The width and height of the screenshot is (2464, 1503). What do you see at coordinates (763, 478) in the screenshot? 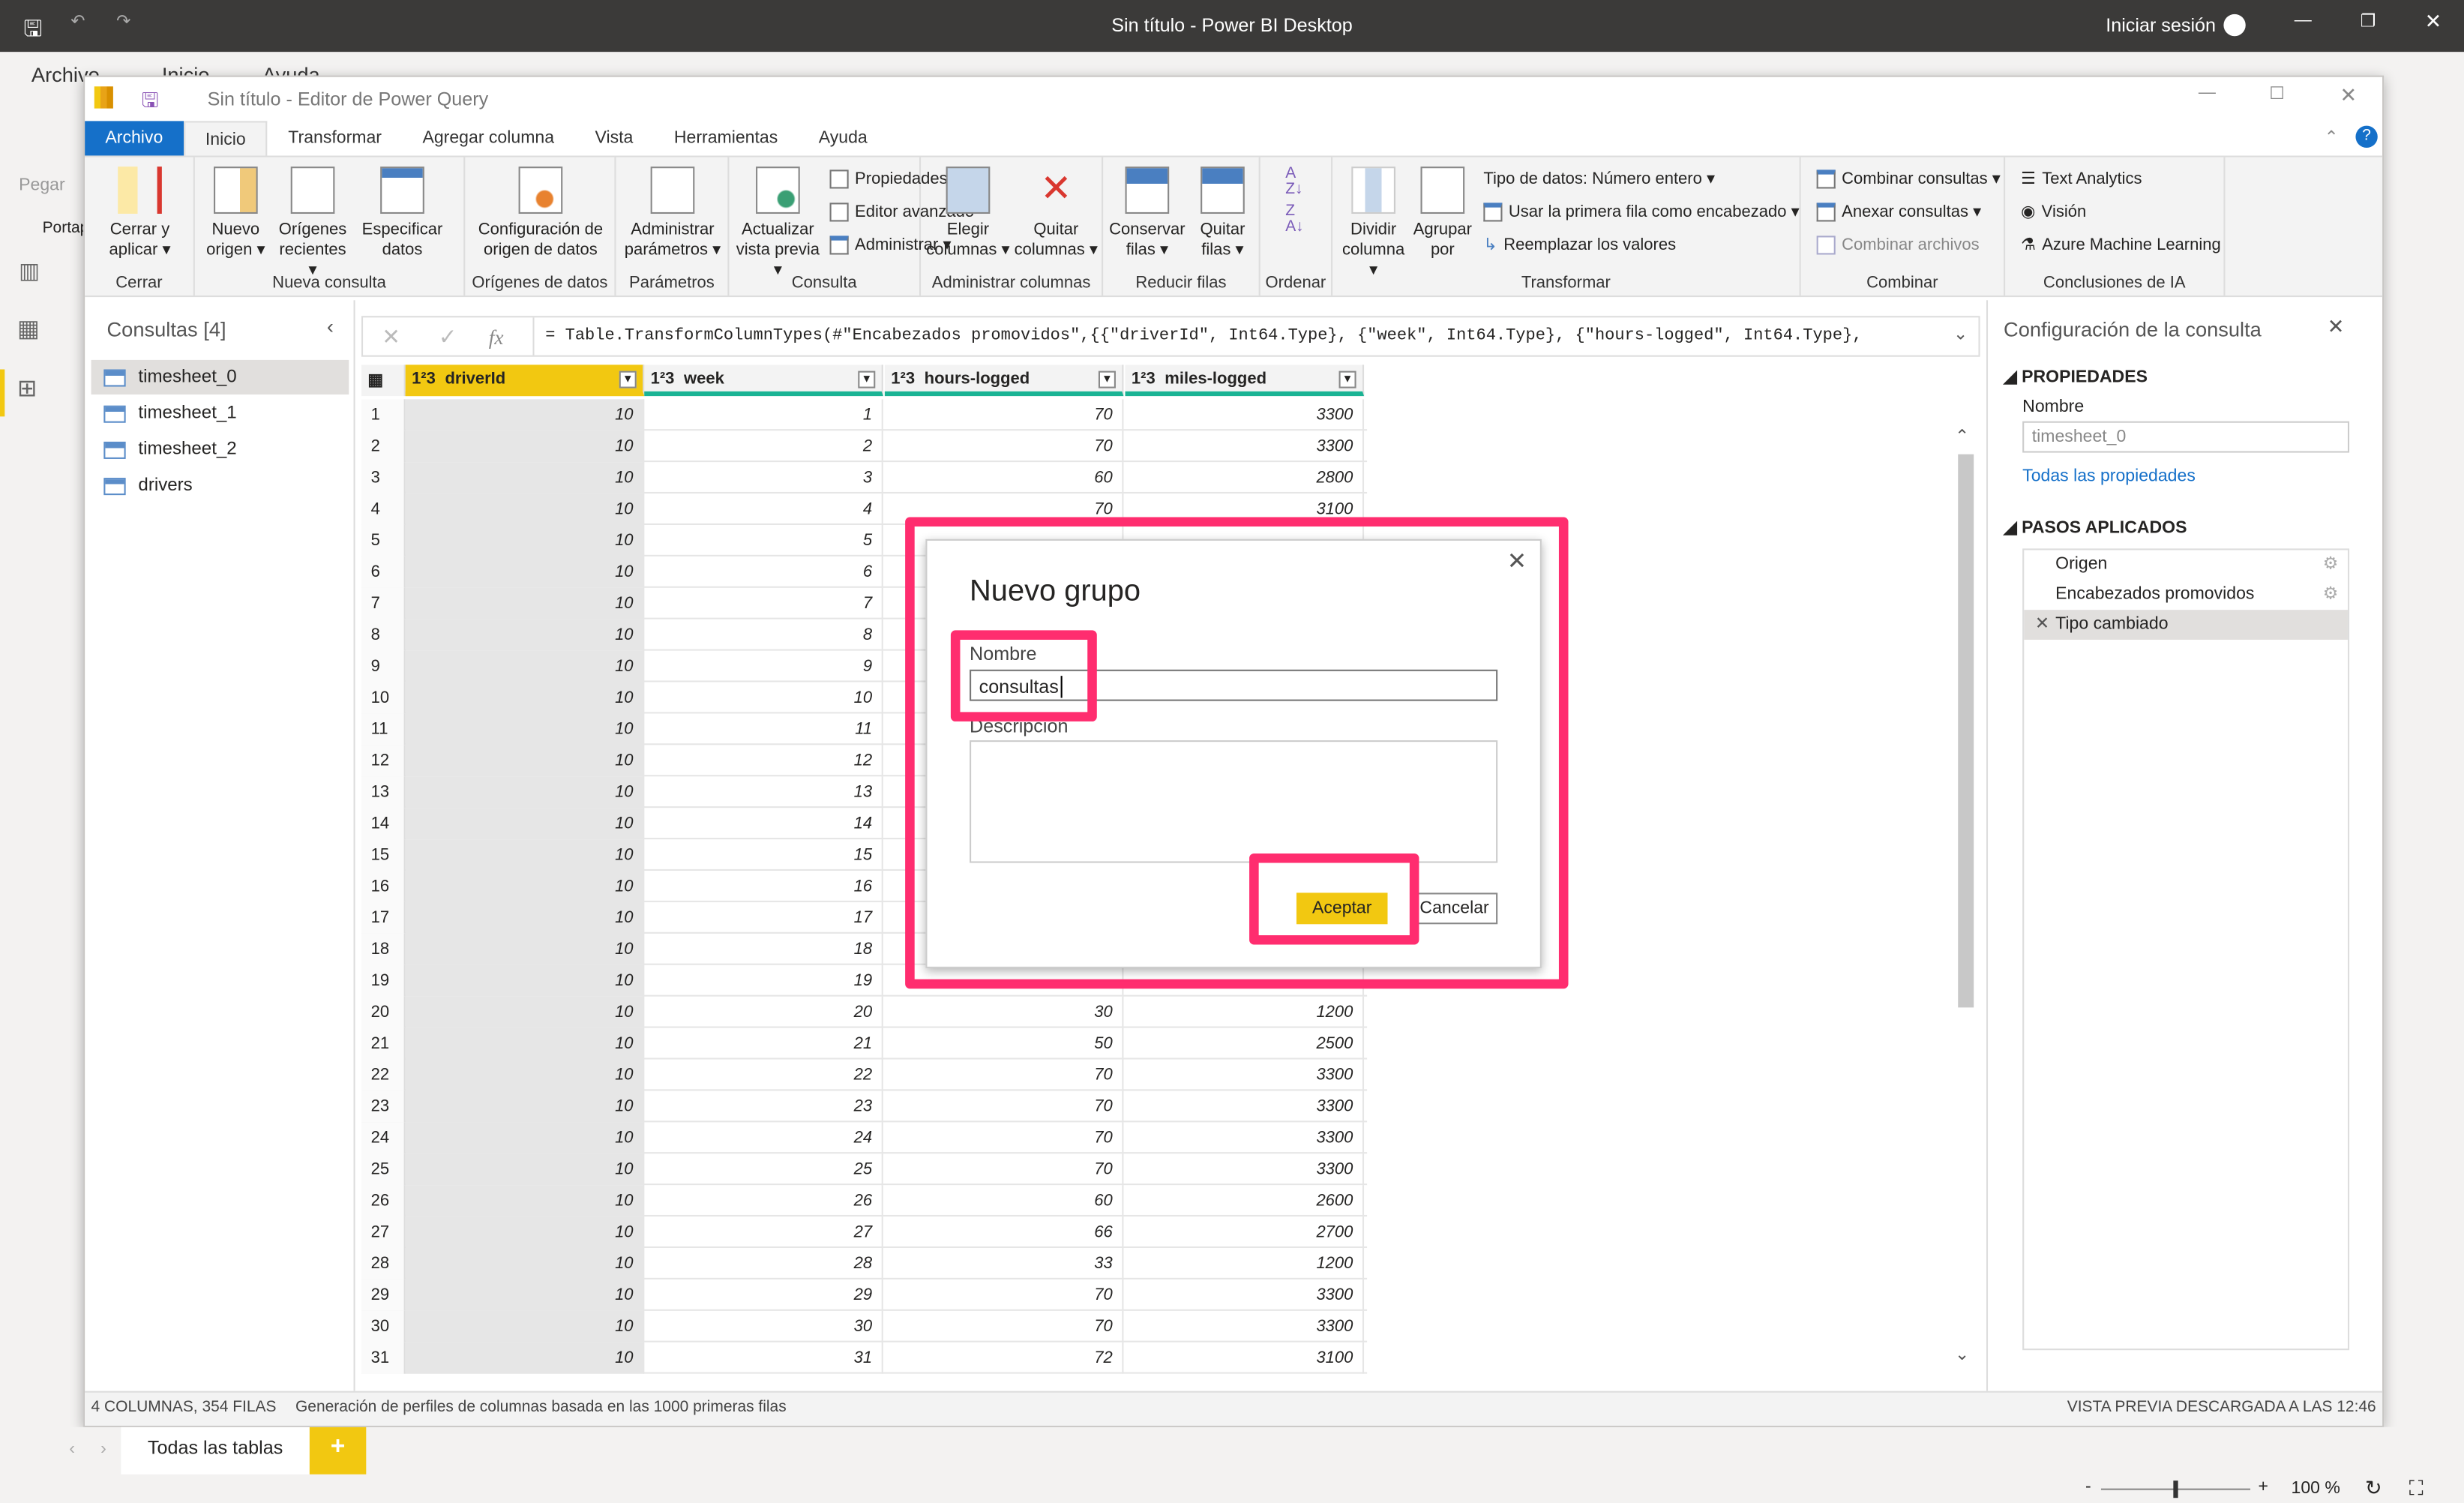
I see `table-cell: 3` at bounding box center [763, 478].